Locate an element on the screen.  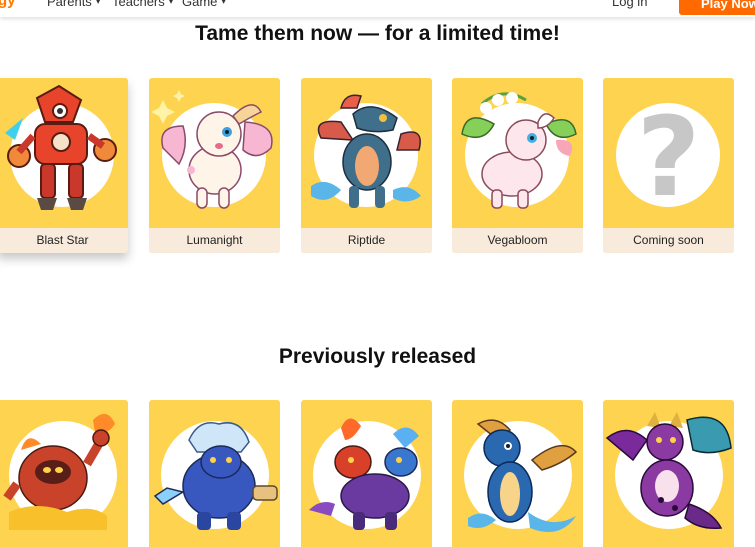
vegabloom-icon is located at coordinates (519, 150).